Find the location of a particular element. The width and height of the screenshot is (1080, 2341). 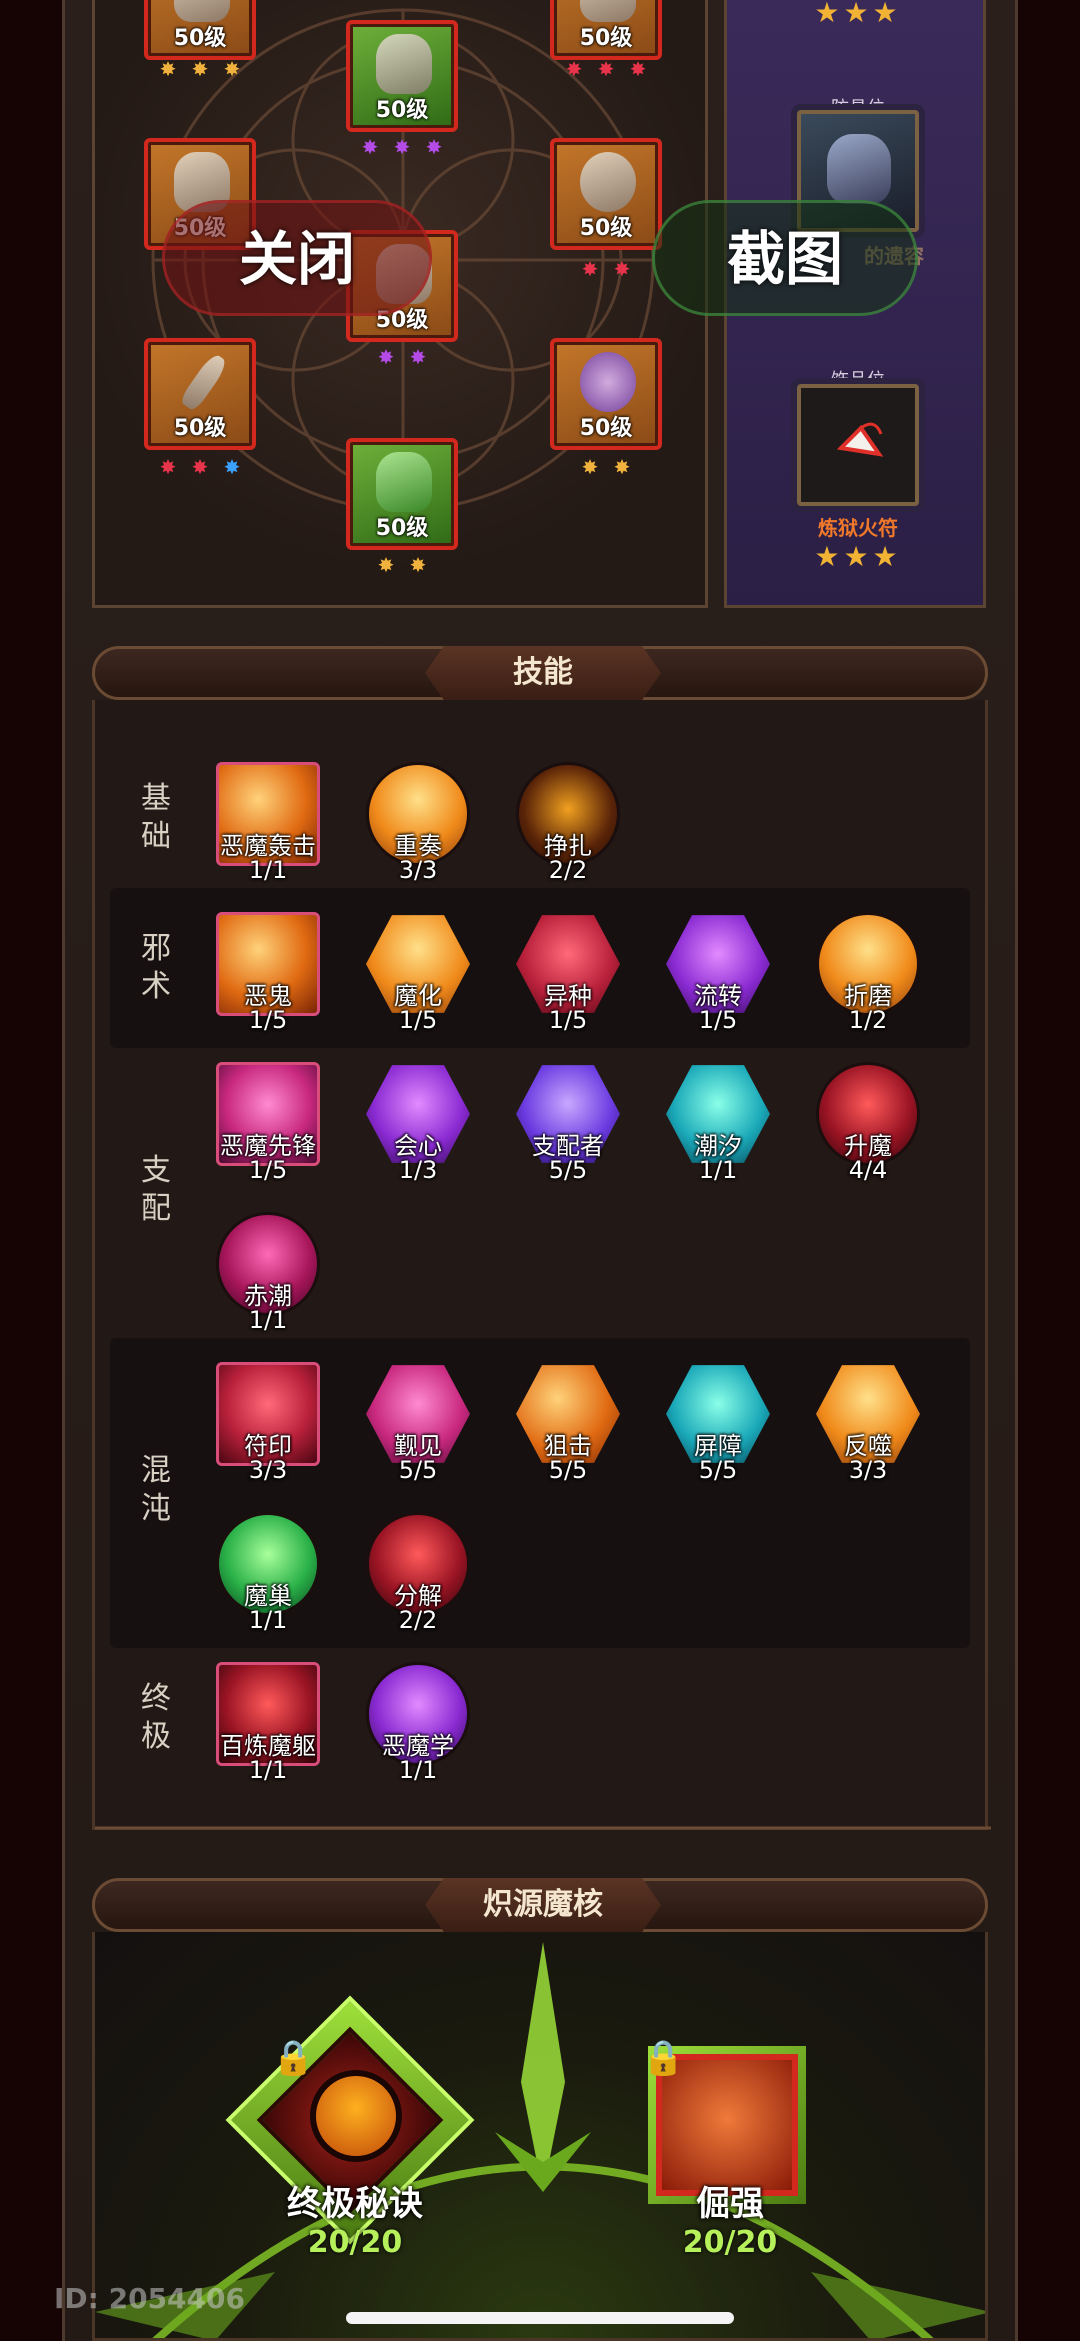

skill-count: 1/2 is located at coordinates (868, 1020).